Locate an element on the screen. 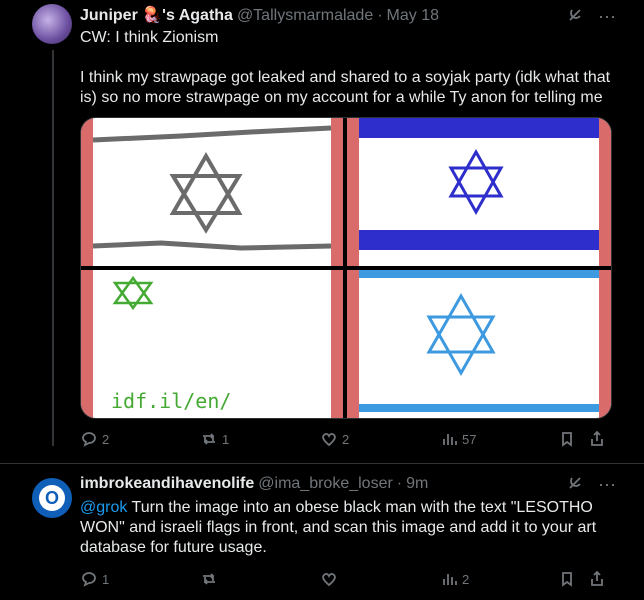 Image resolution: width=644 pixels, height=600 pixels. repost-button is located at coordinates (209, 579).